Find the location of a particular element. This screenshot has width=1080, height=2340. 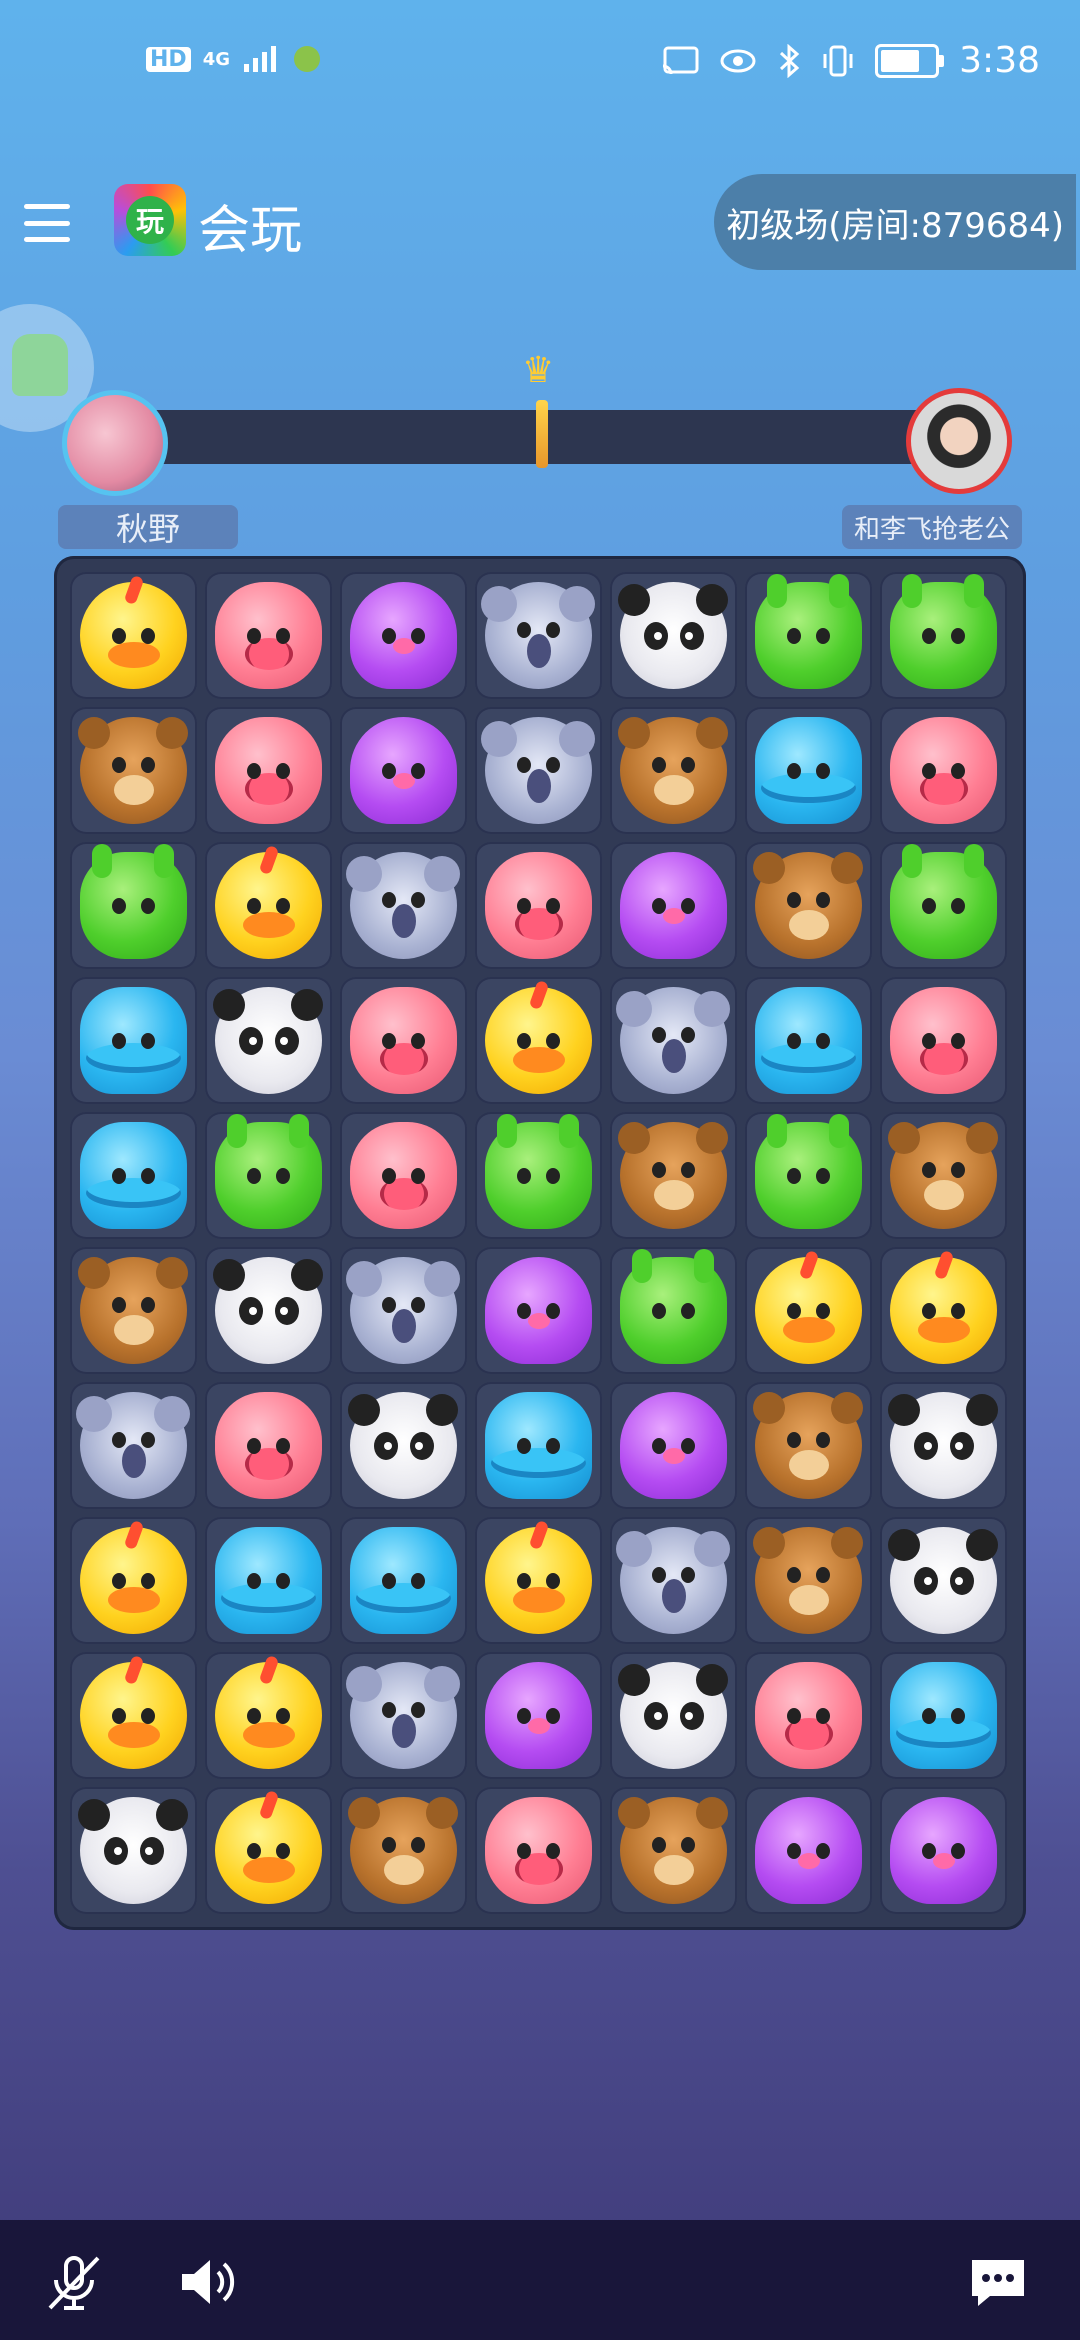

mic-muted-icon is located at coordinates (74, 2282).